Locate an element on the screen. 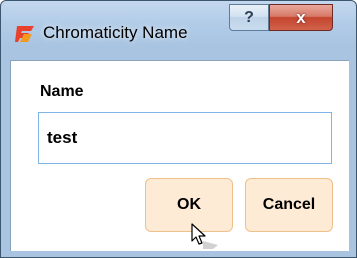 The image size is (357, 258). help-button: ? is located at coordinates (249, 17).